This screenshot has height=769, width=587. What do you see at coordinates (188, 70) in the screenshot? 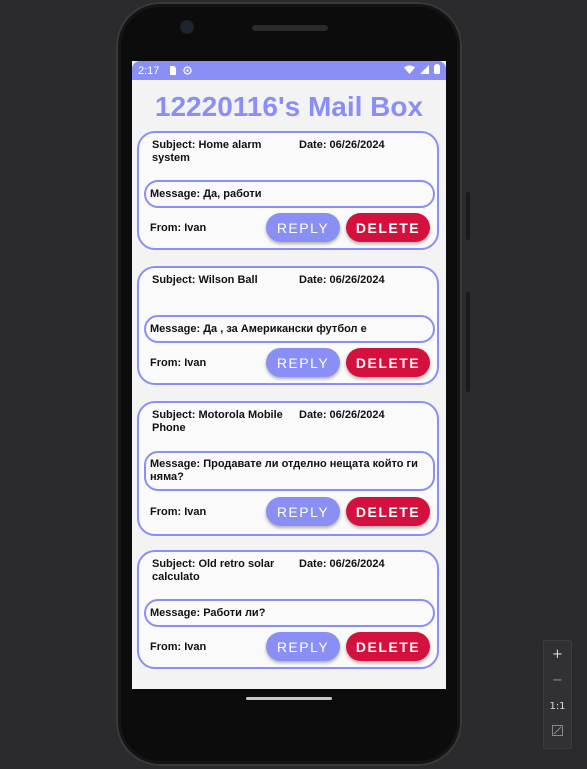
I see `notification-icon` at bounding box center [188, 70].